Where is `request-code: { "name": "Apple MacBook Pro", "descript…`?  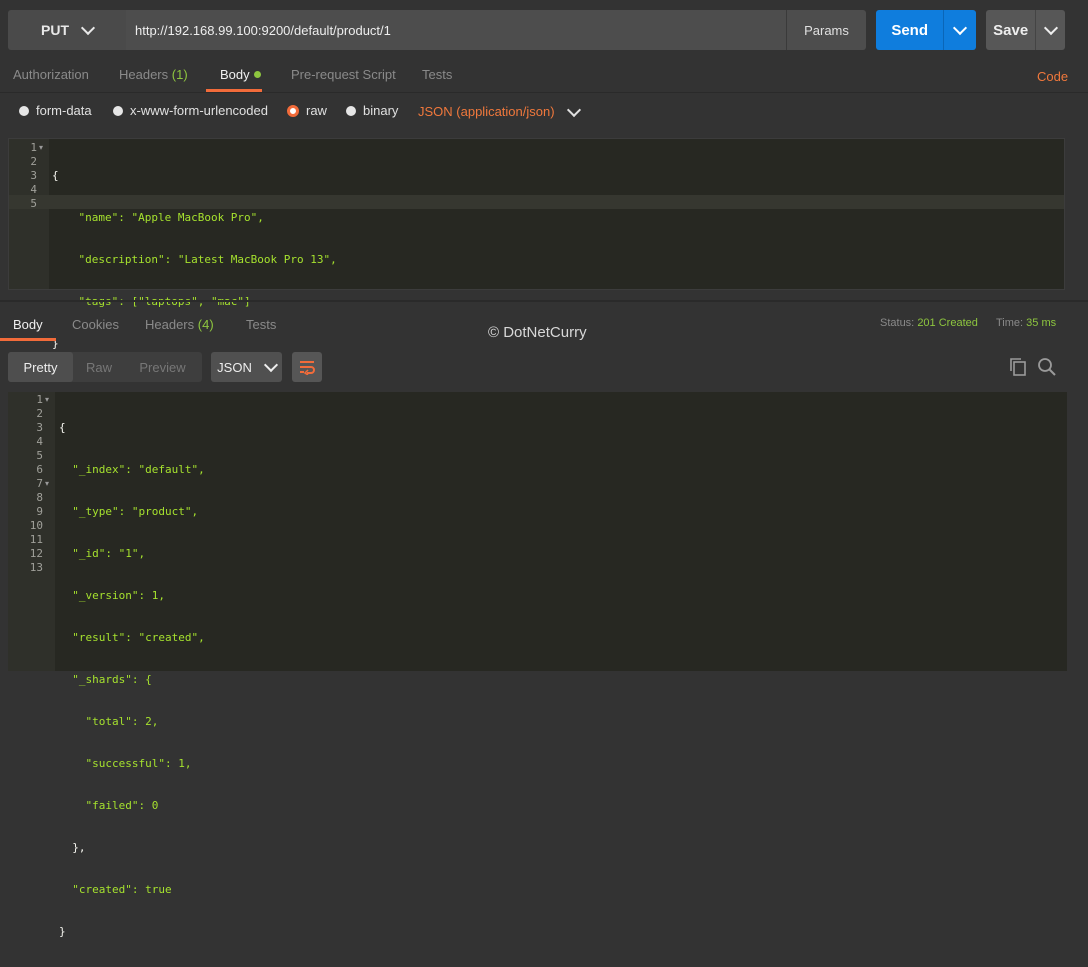
request-code: { "name": "Apple MacBook Pro", "descript… is located at coordinates (194, 260).